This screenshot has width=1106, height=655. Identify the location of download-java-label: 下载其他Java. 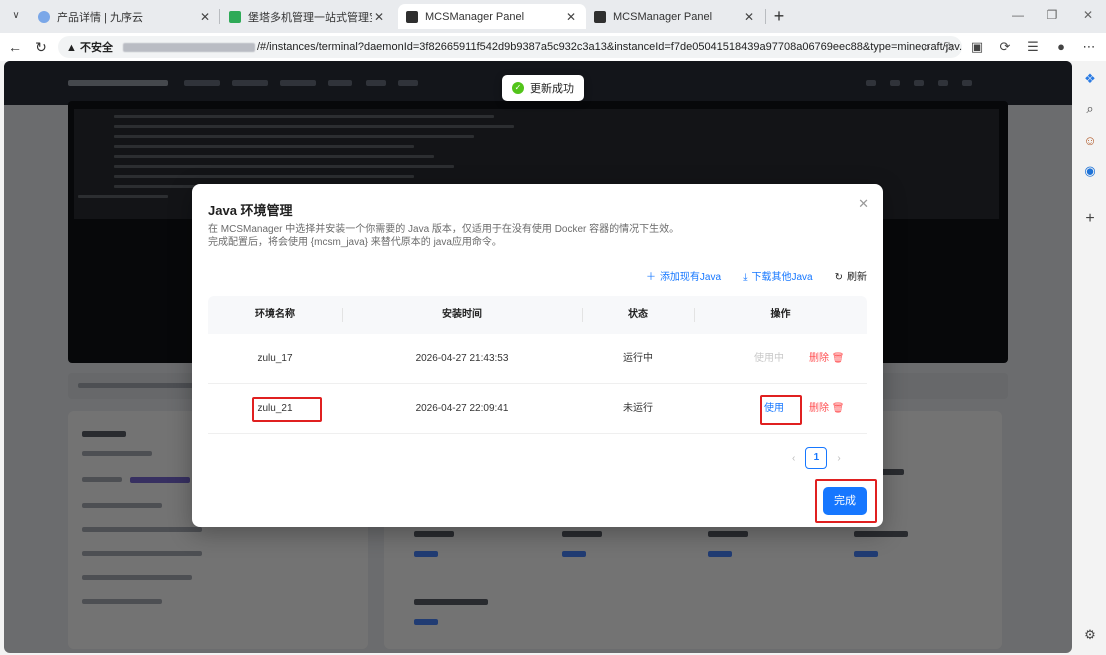
(782, 277).